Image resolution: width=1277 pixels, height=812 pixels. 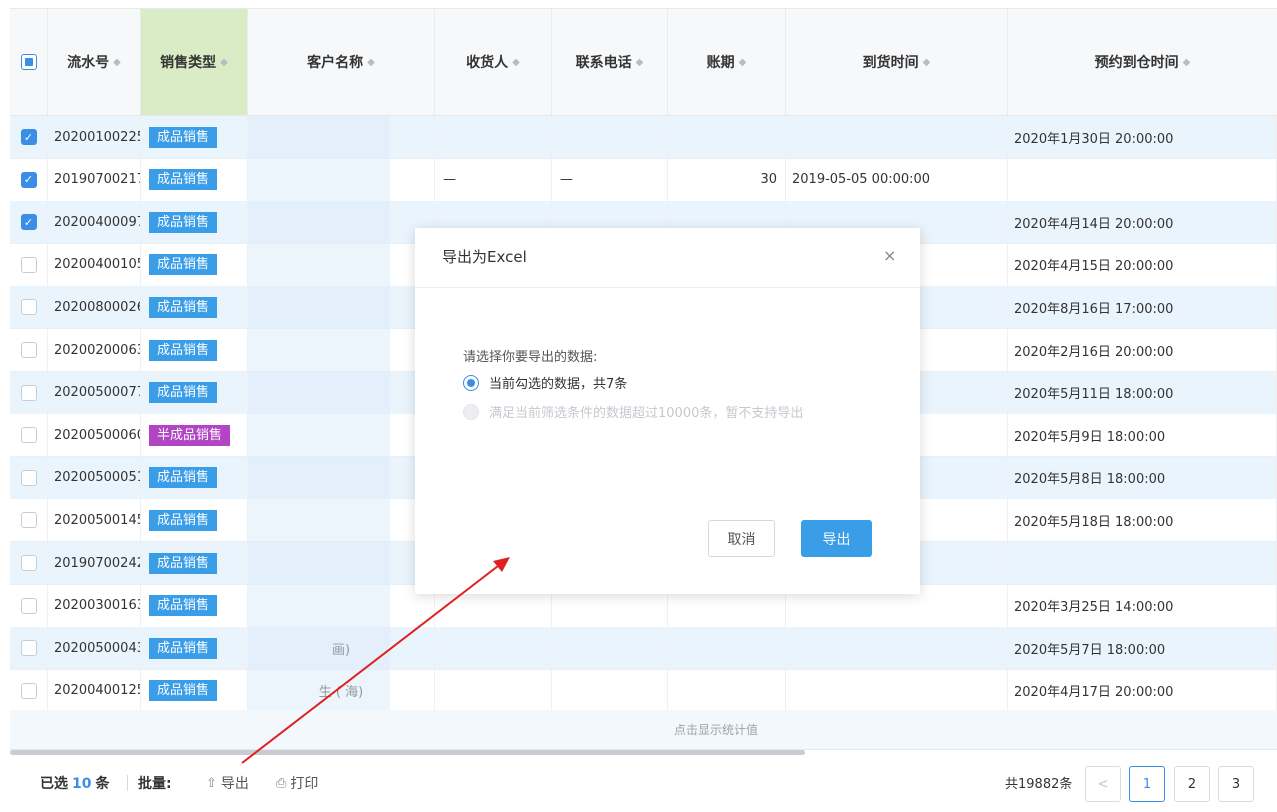 What do you see at coordinates (1142, 222) in the screenshot?
I see `appt-cell: 2020年4月14日 20:00:00` at bounding box center [1142, 222].